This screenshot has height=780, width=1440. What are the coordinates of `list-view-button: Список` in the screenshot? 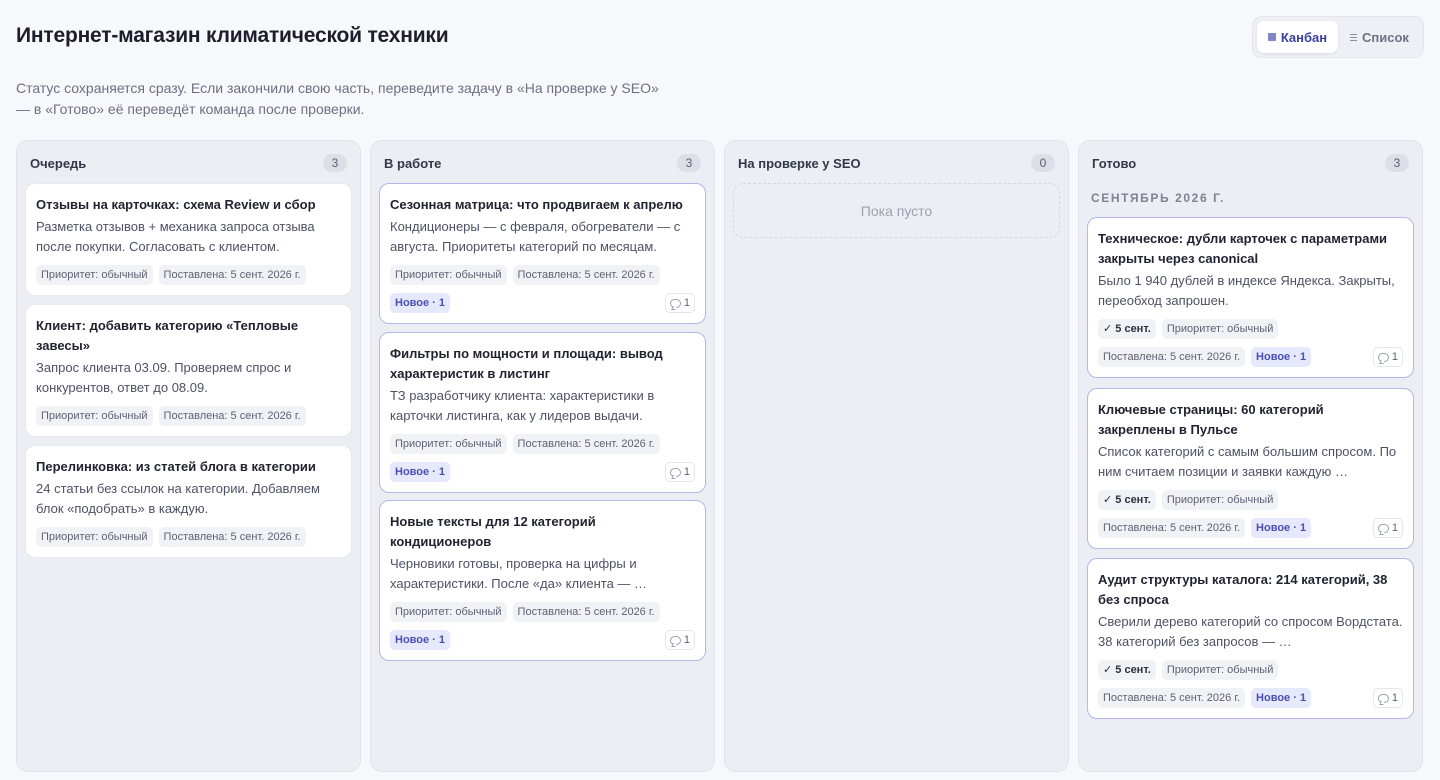 It's located at (1379, 37).